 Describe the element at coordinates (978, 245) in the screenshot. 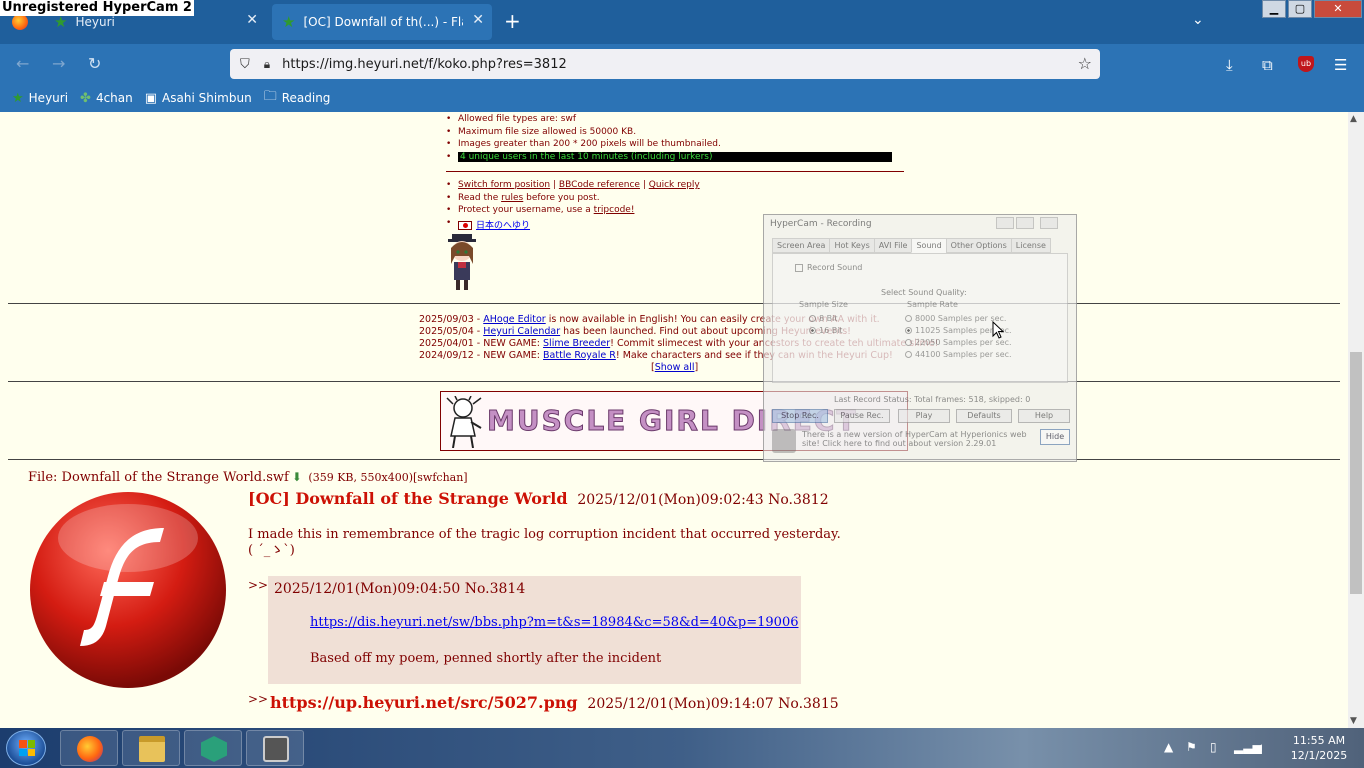

I see `hypercam-tab-other-options: Other Options` at that location.